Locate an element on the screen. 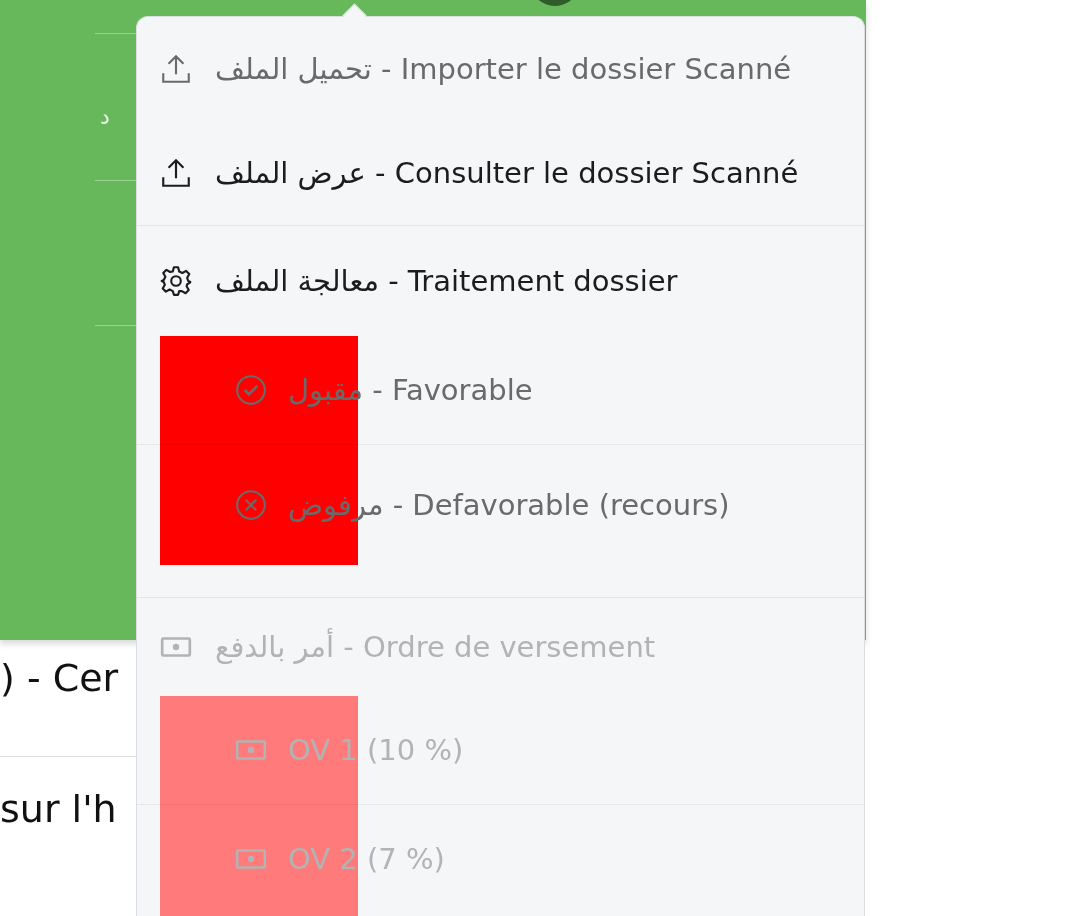 This screenshot has width=1080, height=916. page-text: ) - Cer is located at coordinates (60, 679).